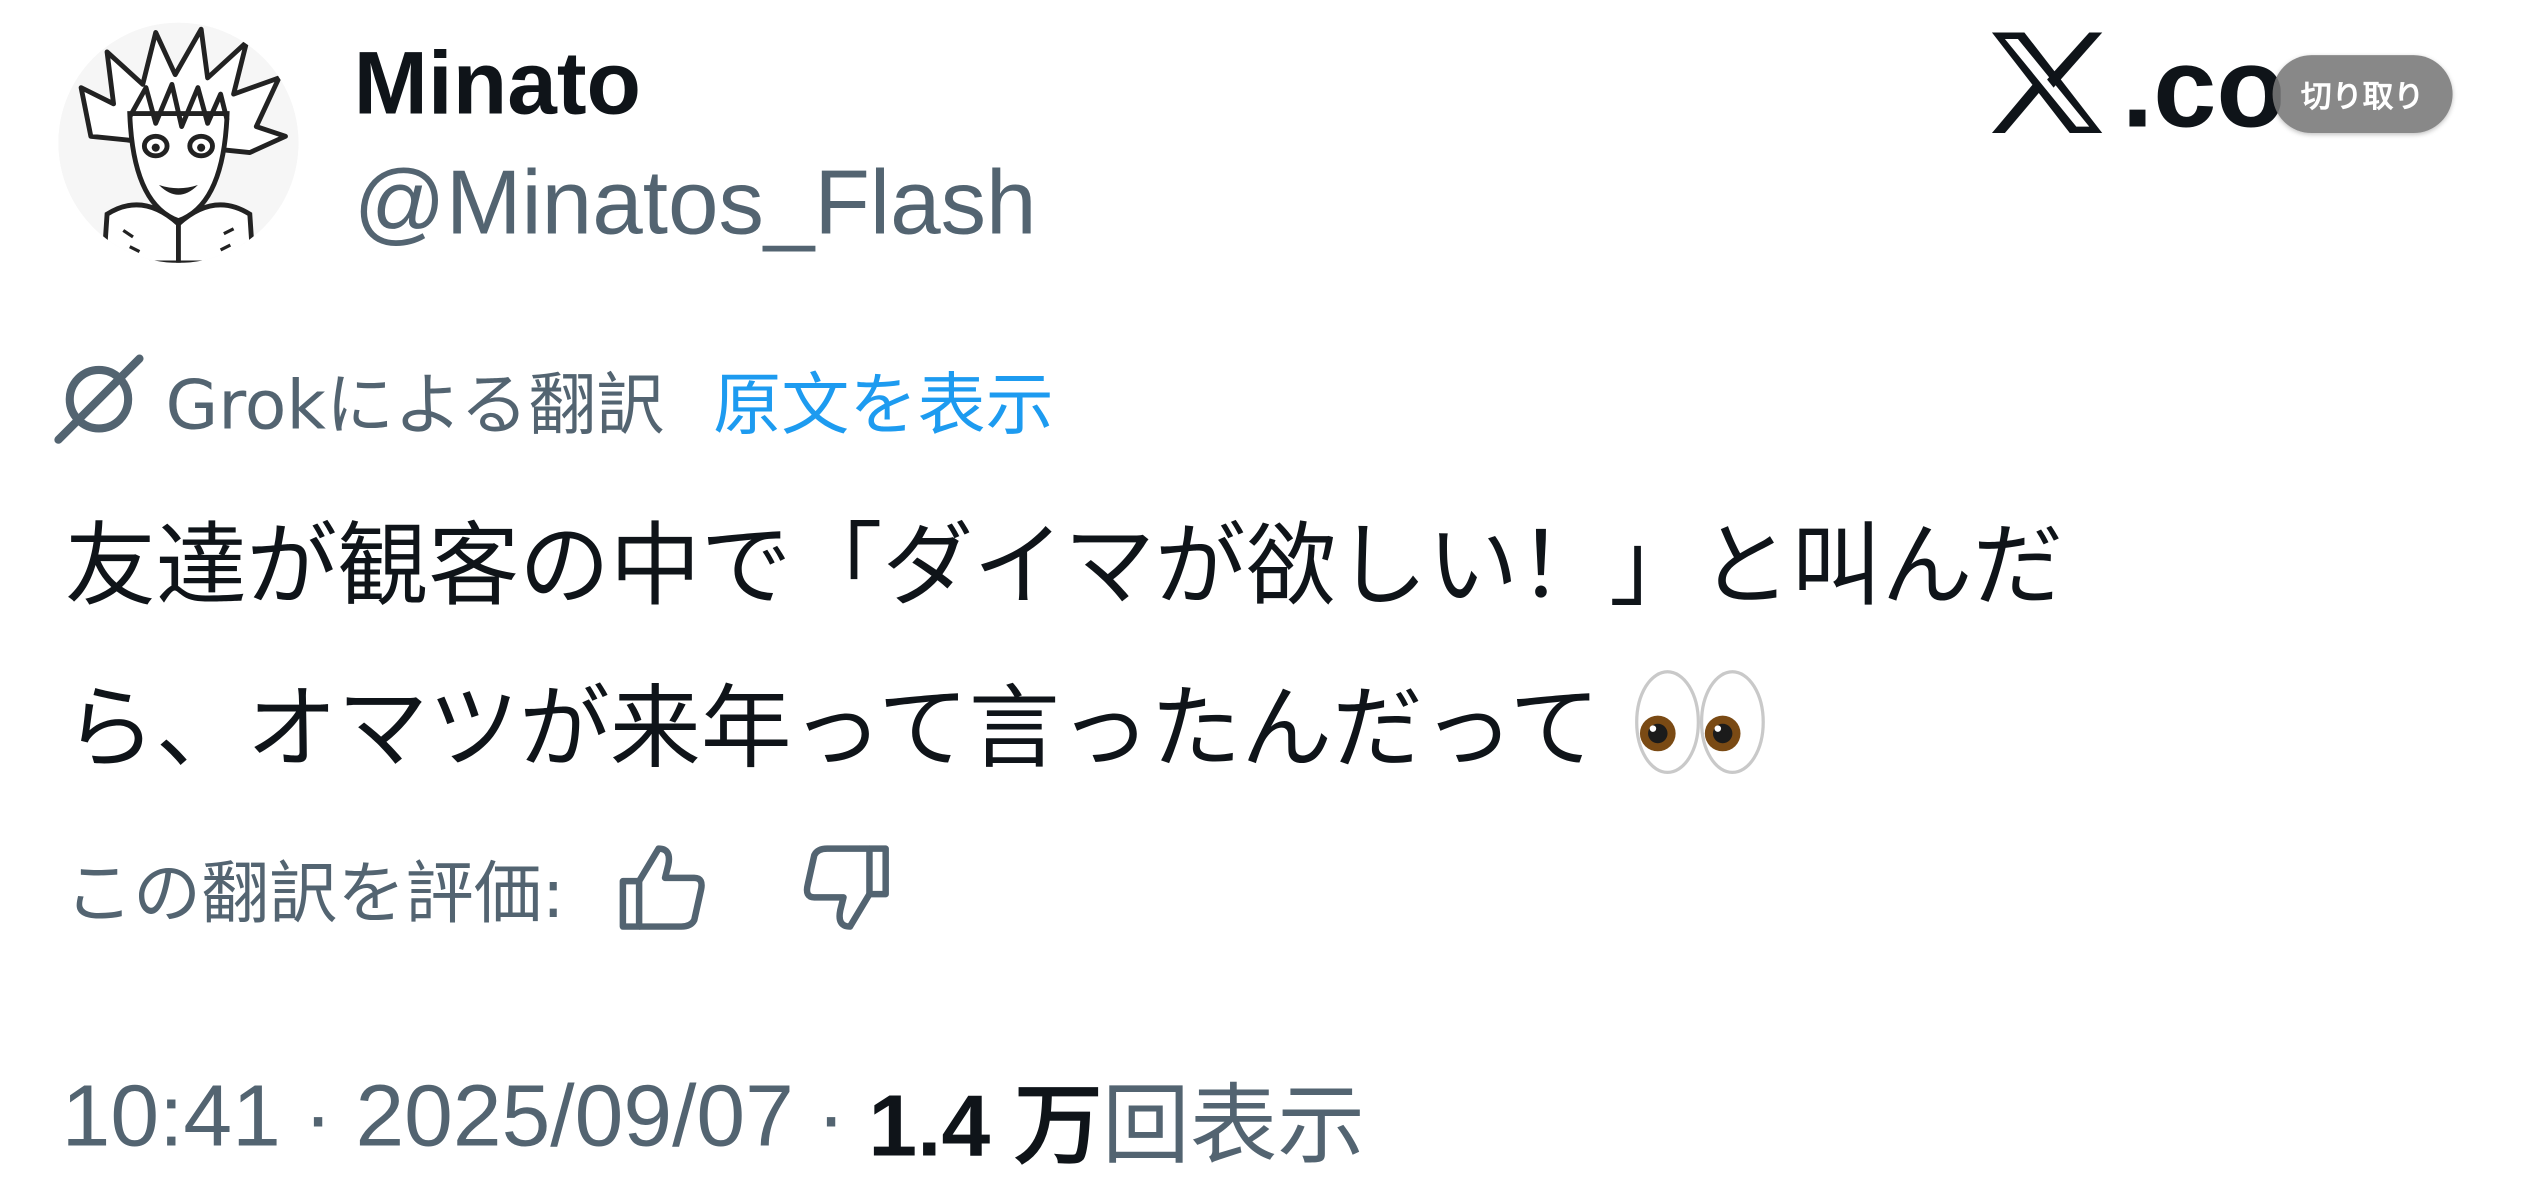 This screenshot has height=1181, width=2532. I want to click on snip-button: 切り取り, so click(2362, 94).